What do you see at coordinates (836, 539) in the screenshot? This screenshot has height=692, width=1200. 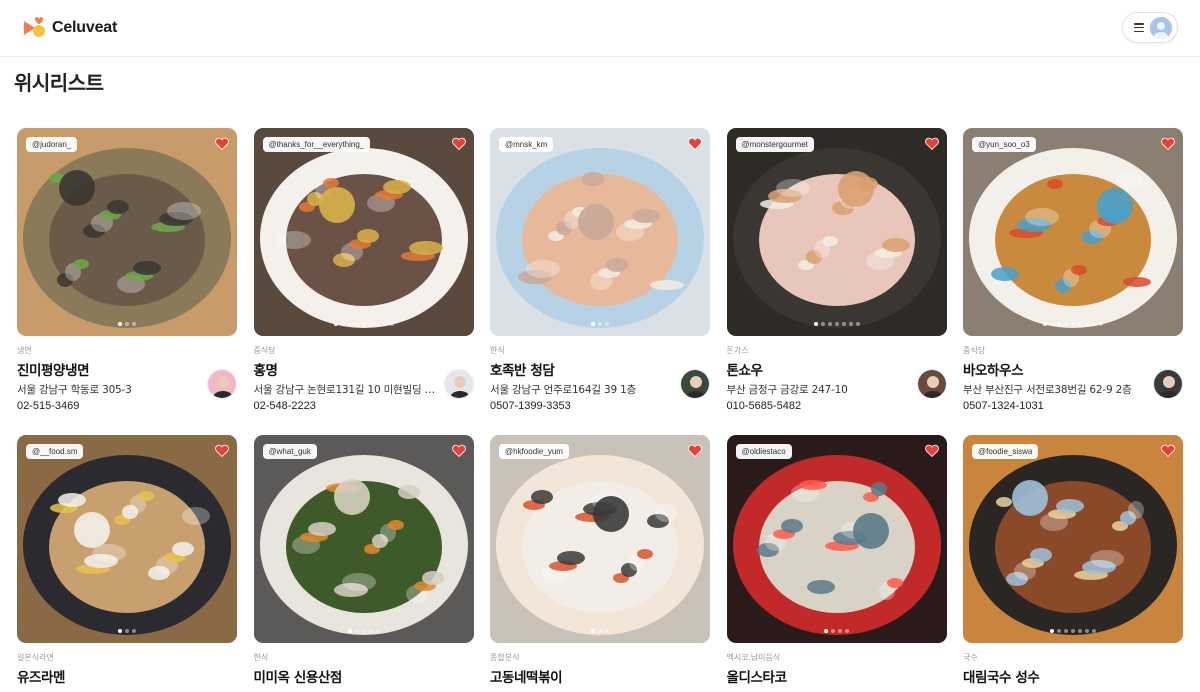 I see `restaurant-photo-carousel: @oldiestaco` at bounding box center [836, 539].